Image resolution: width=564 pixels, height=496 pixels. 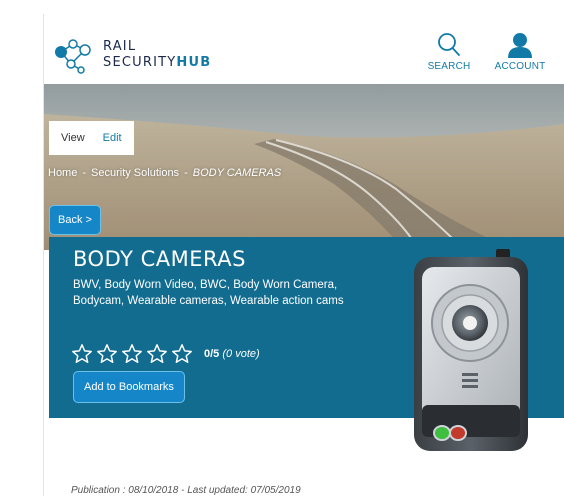 What do you see at coordinates (112, 138) in the screenshot?
I see `tab-edit: Edit` at bounding box center [112, 138].